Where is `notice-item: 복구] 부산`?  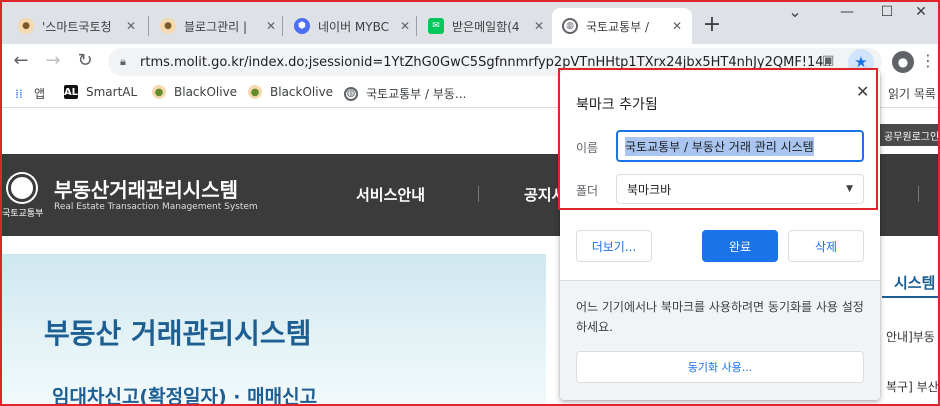 notice-item: 복구] 부산 is located at coordinates (912, 386).